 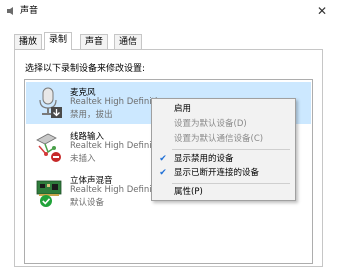 What do you see at coordinates (85, 69) in the screenshot?
I see `instruction-text: 选择以下录制设备来修改设置:` at bounding box center [85, 69].